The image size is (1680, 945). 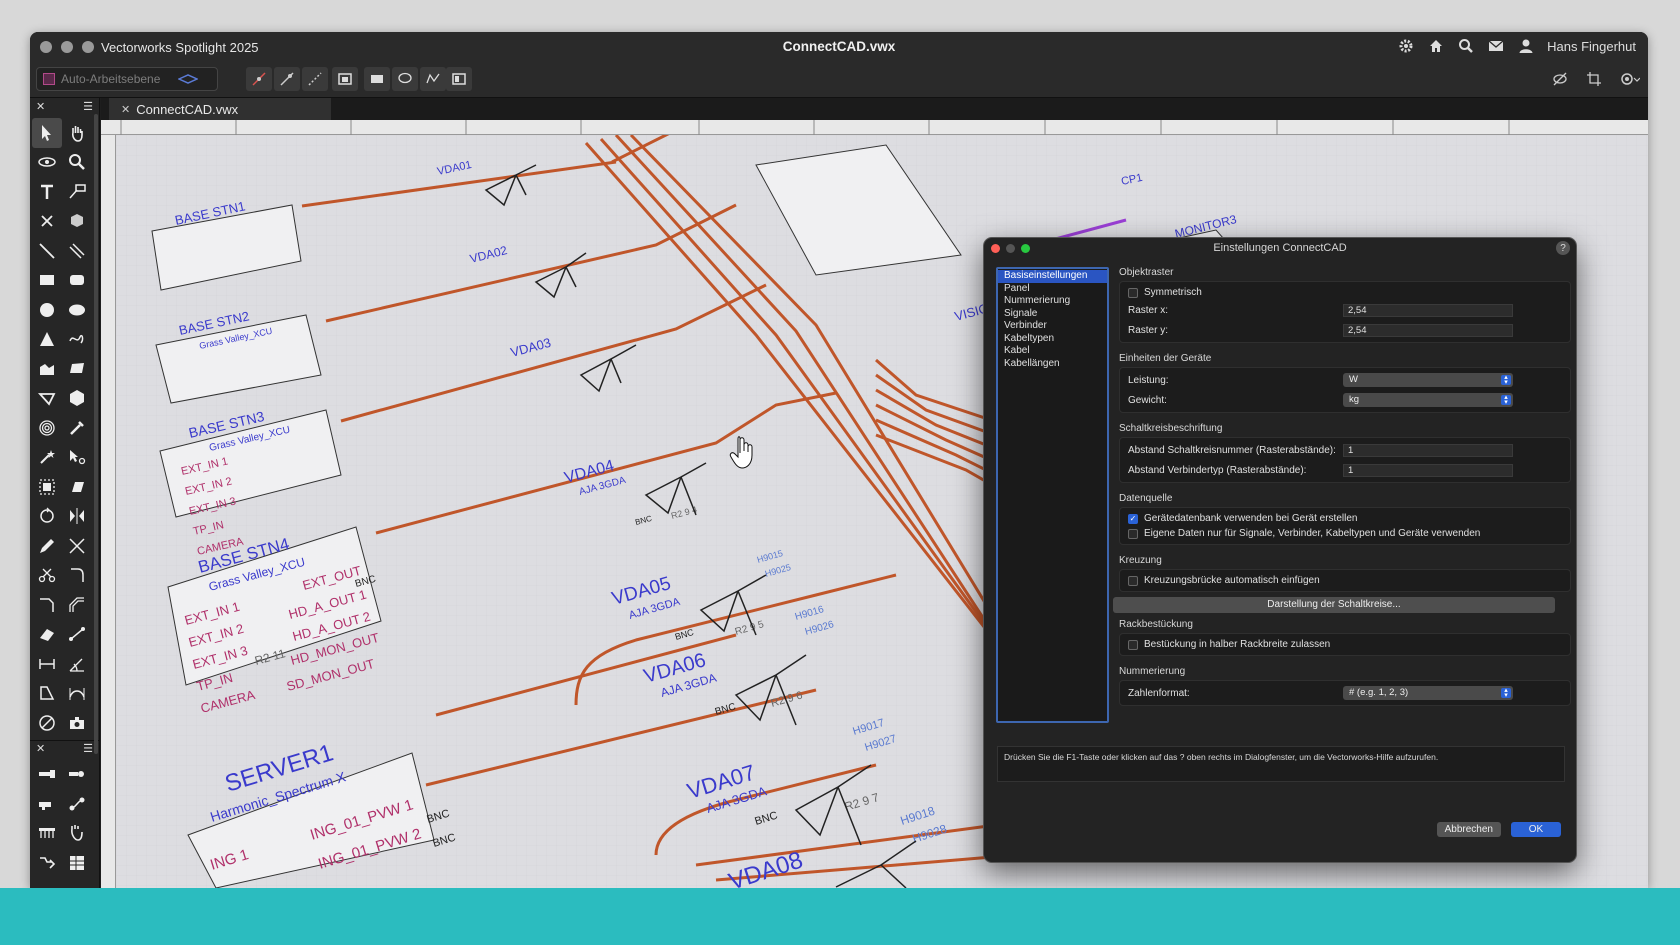 What do you see at coordinates (1133, 292) in the screenshot?
I see `symmetrisch-checkbox` at bounding box center [1133, 292].